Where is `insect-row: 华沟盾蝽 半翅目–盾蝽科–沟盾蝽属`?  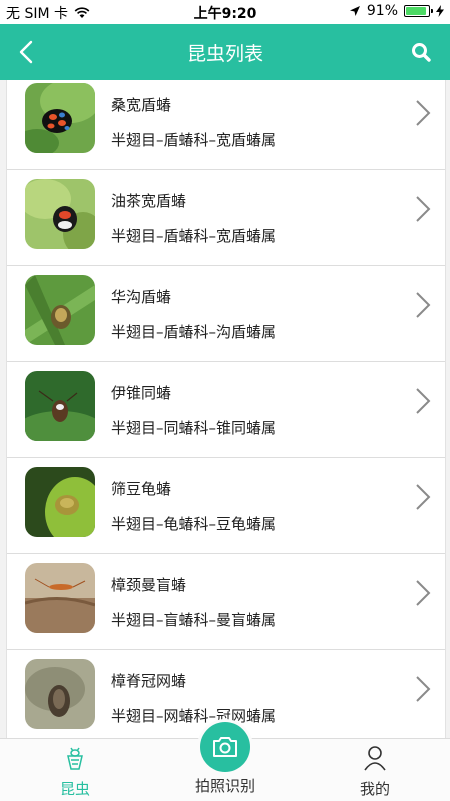 insect-row: 华沟盾蝽 半翅目–盾蝽科–沟盾蝽属 is located at coordinates (226, 314).